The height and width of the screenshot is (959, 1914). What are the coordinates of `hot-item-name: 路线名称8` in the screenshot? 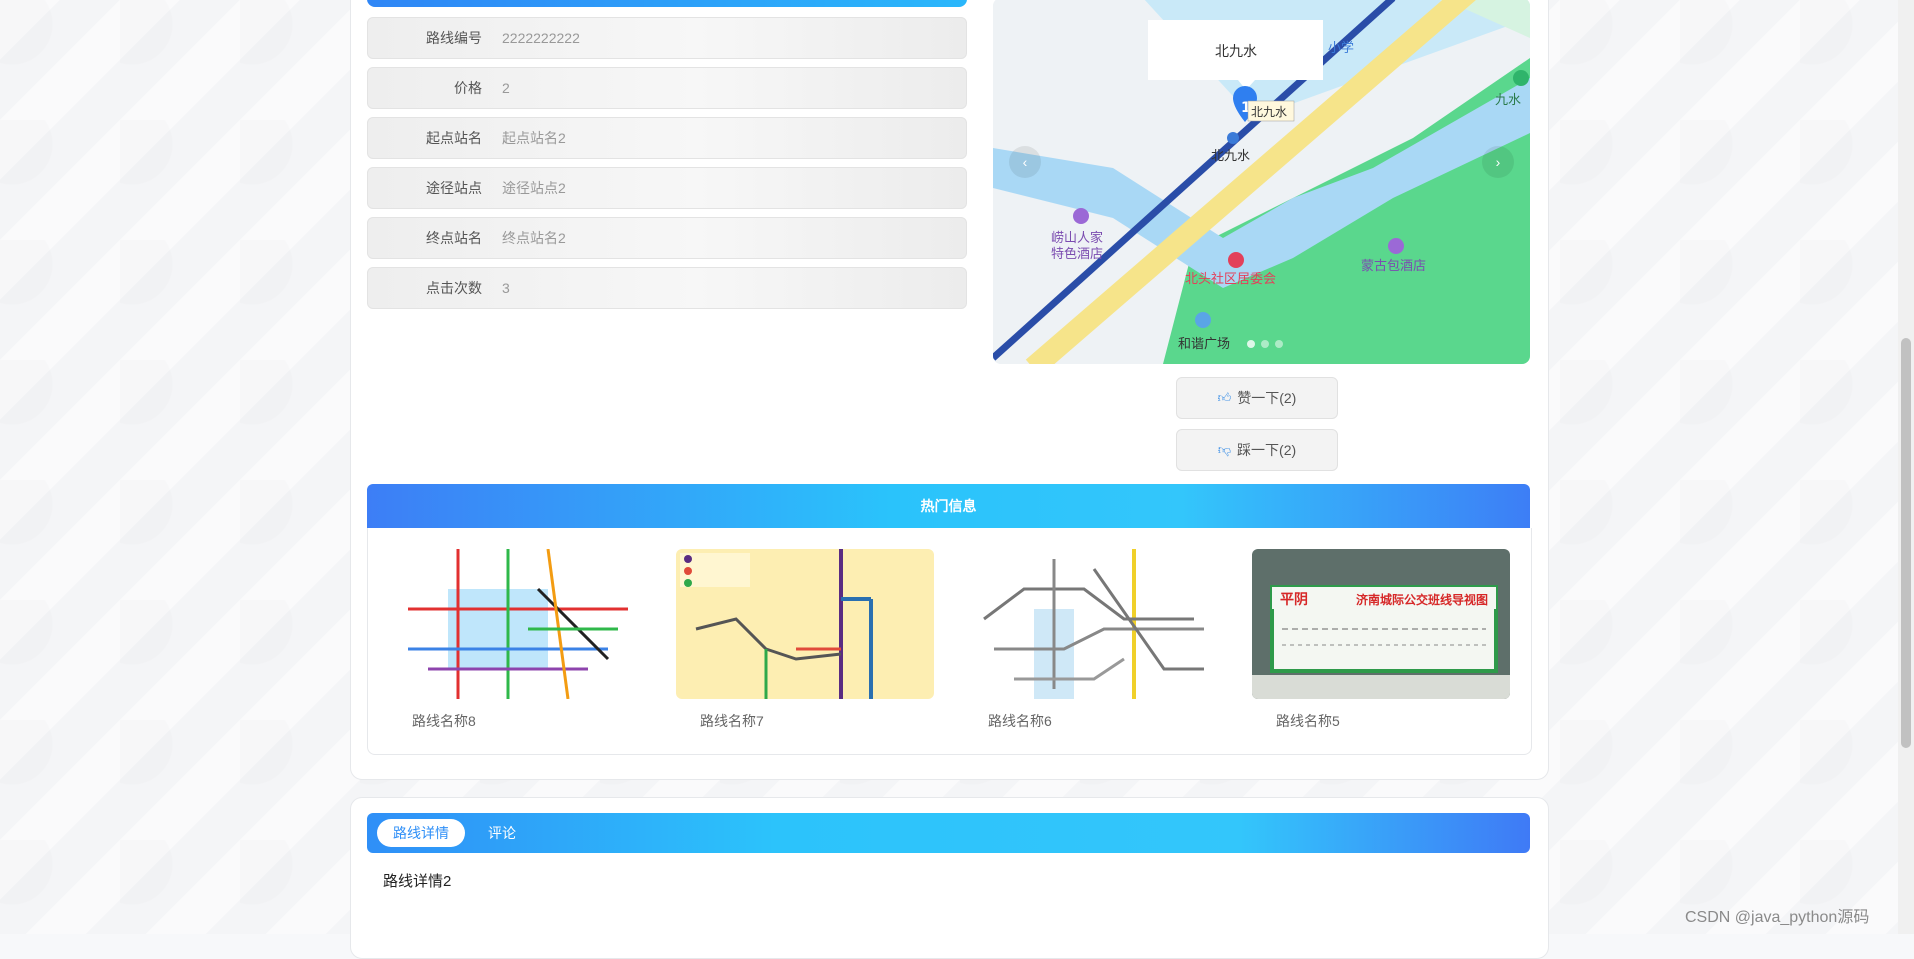 It's located at (517, 721).